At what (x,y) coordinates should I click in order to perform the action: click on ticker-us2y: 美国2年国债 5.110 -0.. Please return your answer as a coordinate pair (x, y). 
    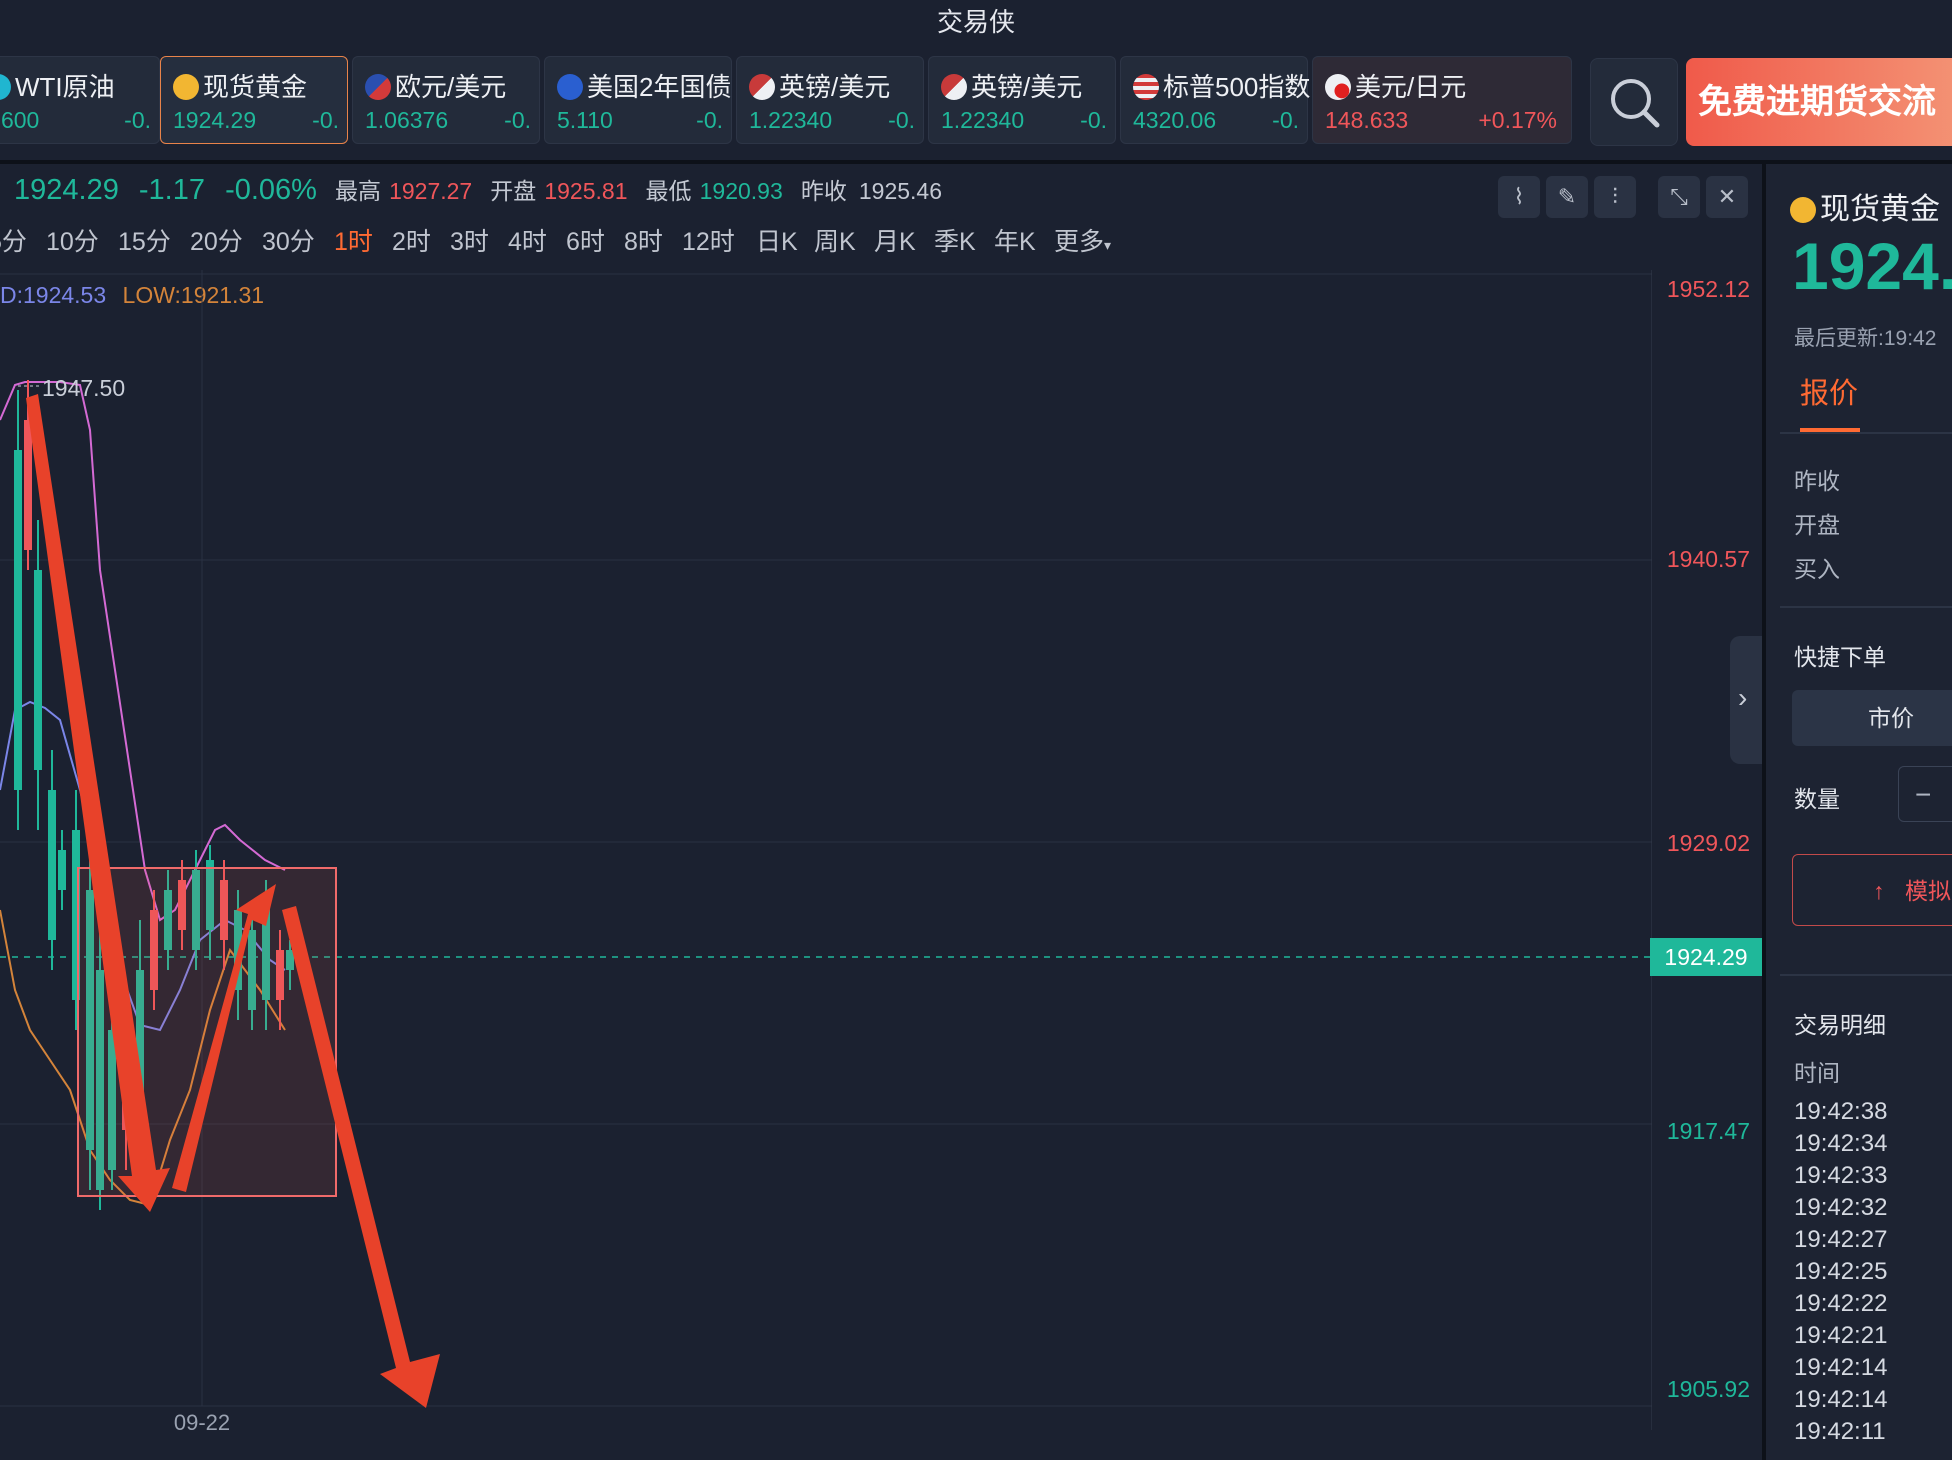
    Looking at the image, I should click on (638, 100).